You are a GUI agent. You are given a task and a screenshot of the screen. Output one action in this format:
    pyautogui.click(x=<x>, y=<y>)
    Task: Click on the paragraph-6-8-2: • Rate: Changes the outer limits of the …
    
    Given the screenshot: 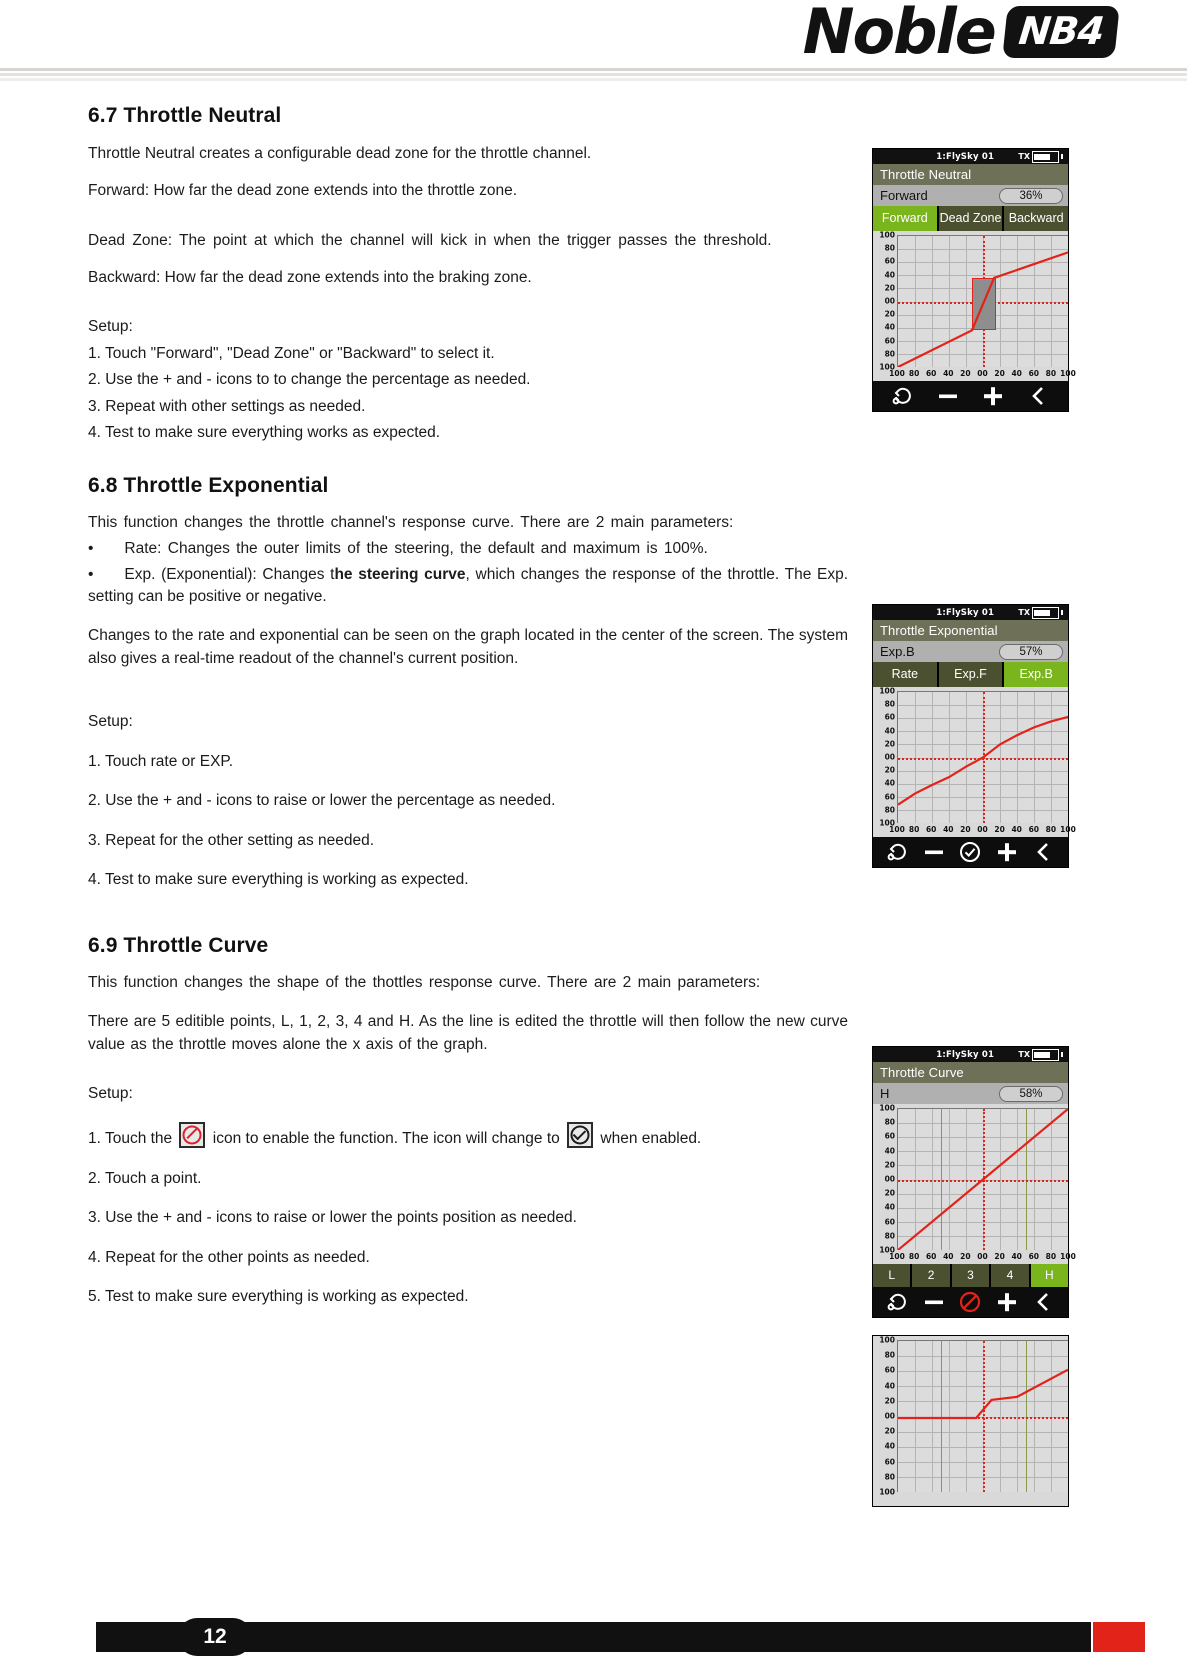 What is the action you would take?
    pyautogui.click(x=398, y=548)
    